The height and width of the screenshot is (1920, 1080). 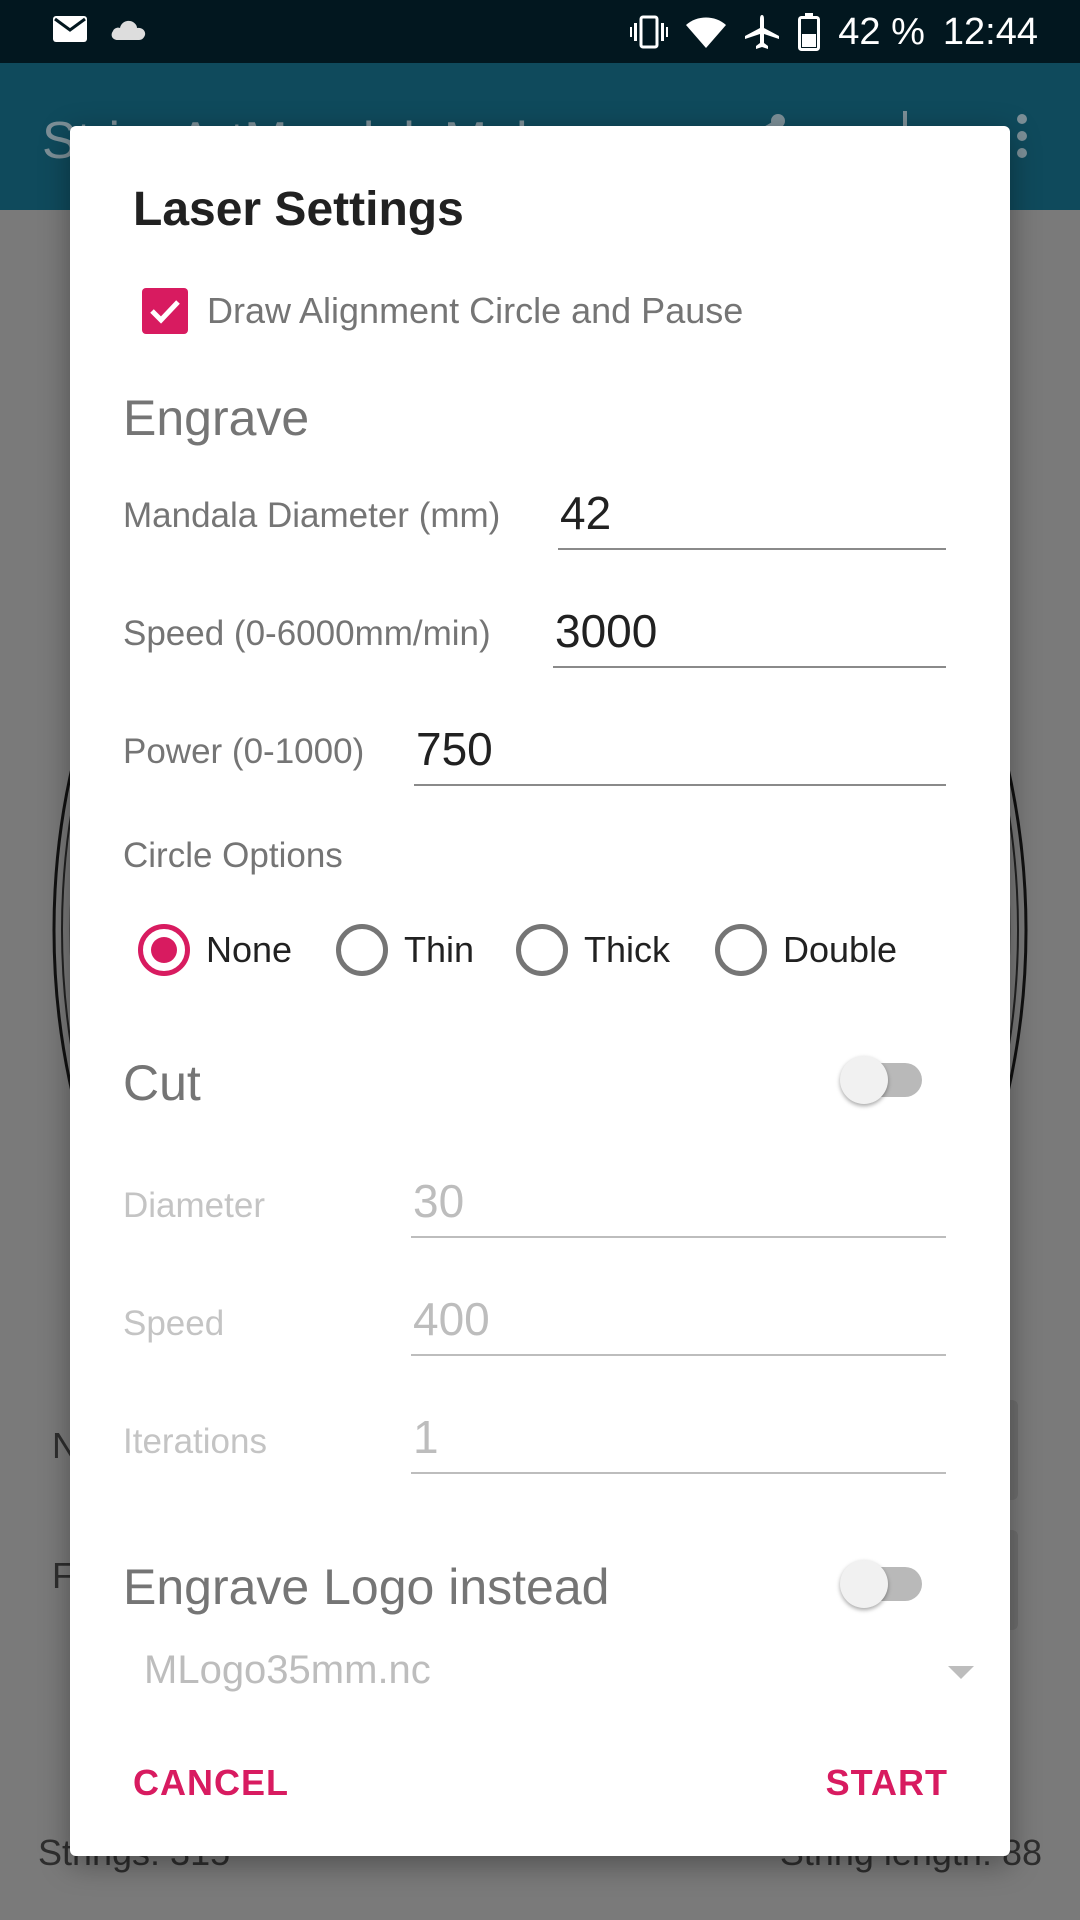 I want to click on cut-iterations-label: Iterations, so click(x=195, y=1441).